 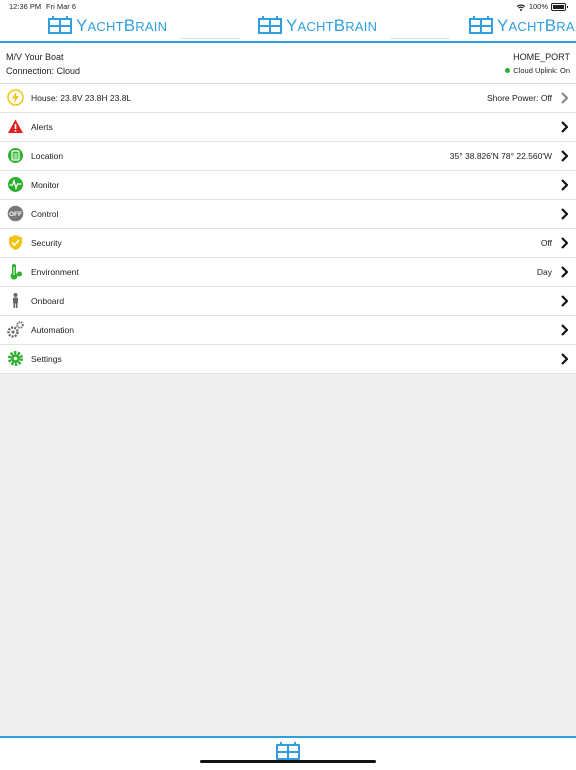 What do you see at coordinates (52, 330) in the screenshot?
I see `menu-item-label: Automation` at bounding box center [52, 330].